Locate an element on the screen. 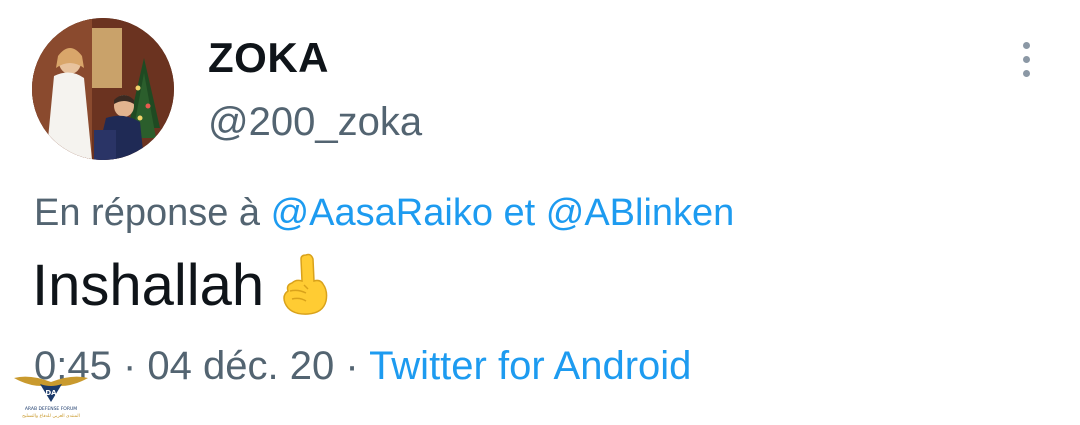 This screenshot has height=425, width=1080. reply-prefix: En réponse à is located at coordinates (152, 213).